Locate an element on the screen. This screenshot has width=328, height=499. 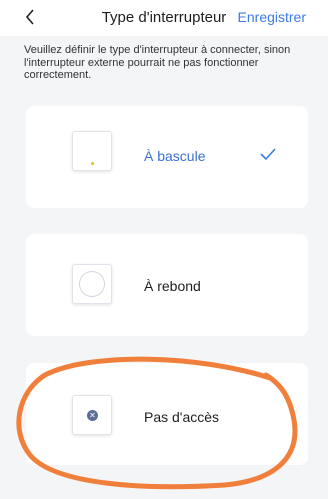
option-label: Pas d'accès is located at coordinates (182, 417).